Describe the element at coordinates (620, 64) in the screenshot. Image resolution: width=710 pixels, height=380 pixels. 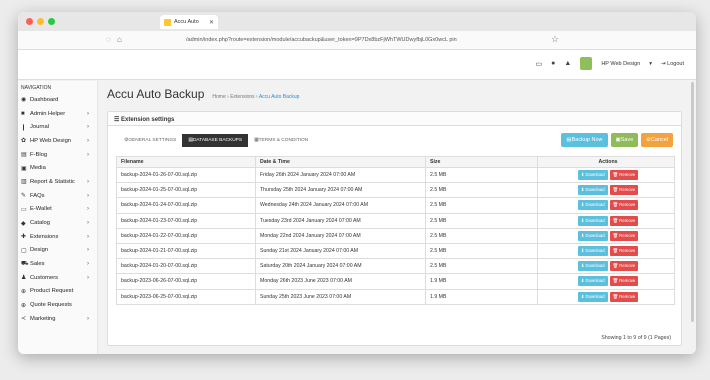
I see `user-menu: HP Web Design` at that location.